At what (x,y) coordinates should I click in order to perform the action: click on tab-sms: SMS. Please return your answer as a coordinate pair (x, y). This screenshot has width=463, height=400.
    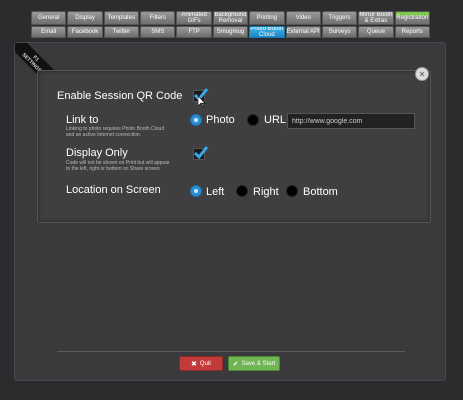
    Looking at the image, I should click on (158, 32).